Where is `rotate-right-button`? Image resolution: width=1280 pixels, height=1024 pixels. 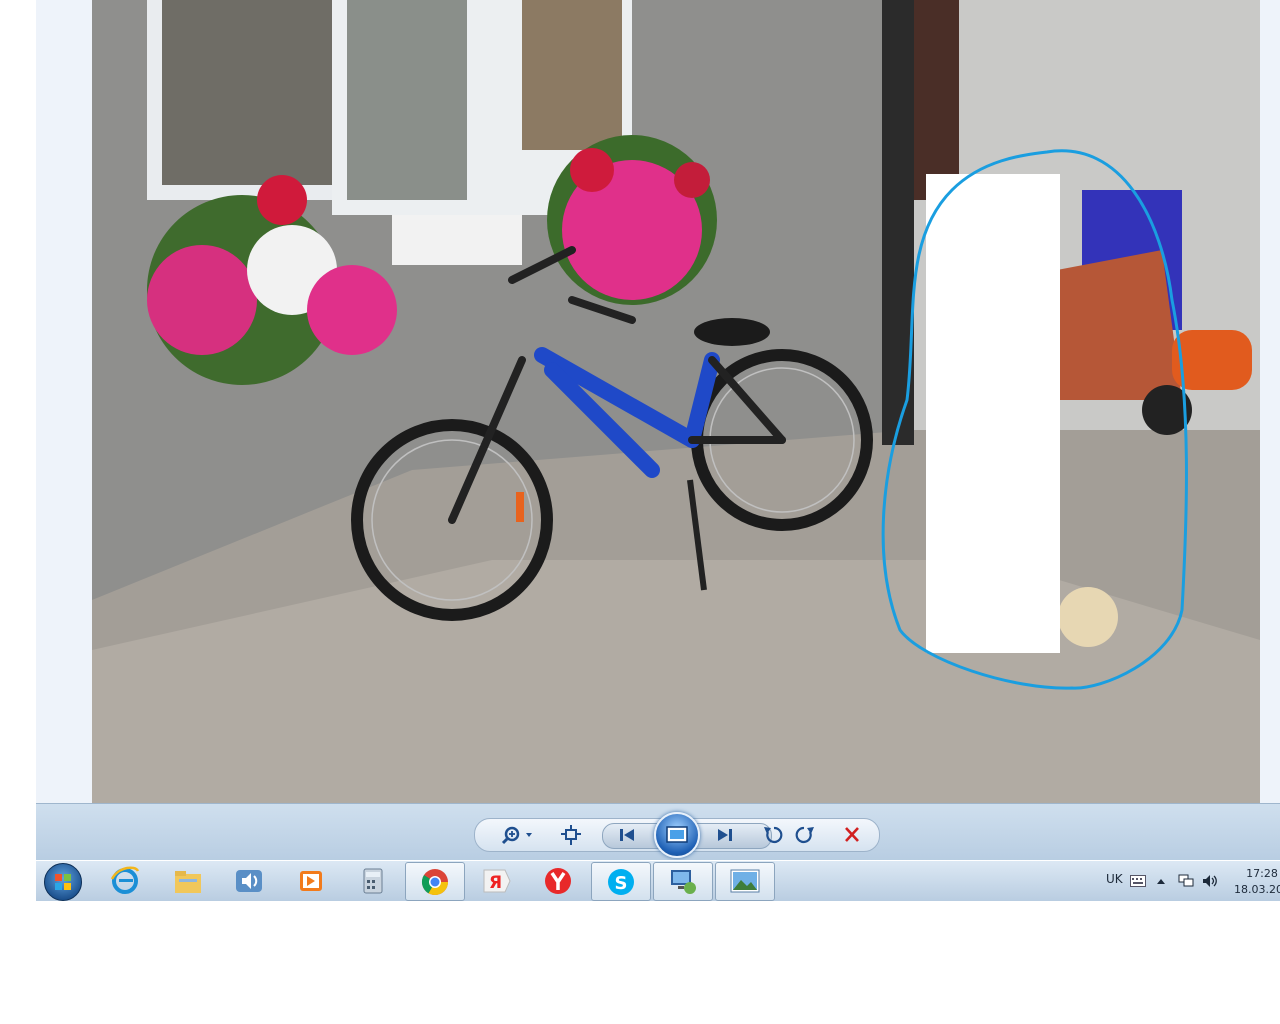
rotate-right-button is located at coordinates (805, 835).